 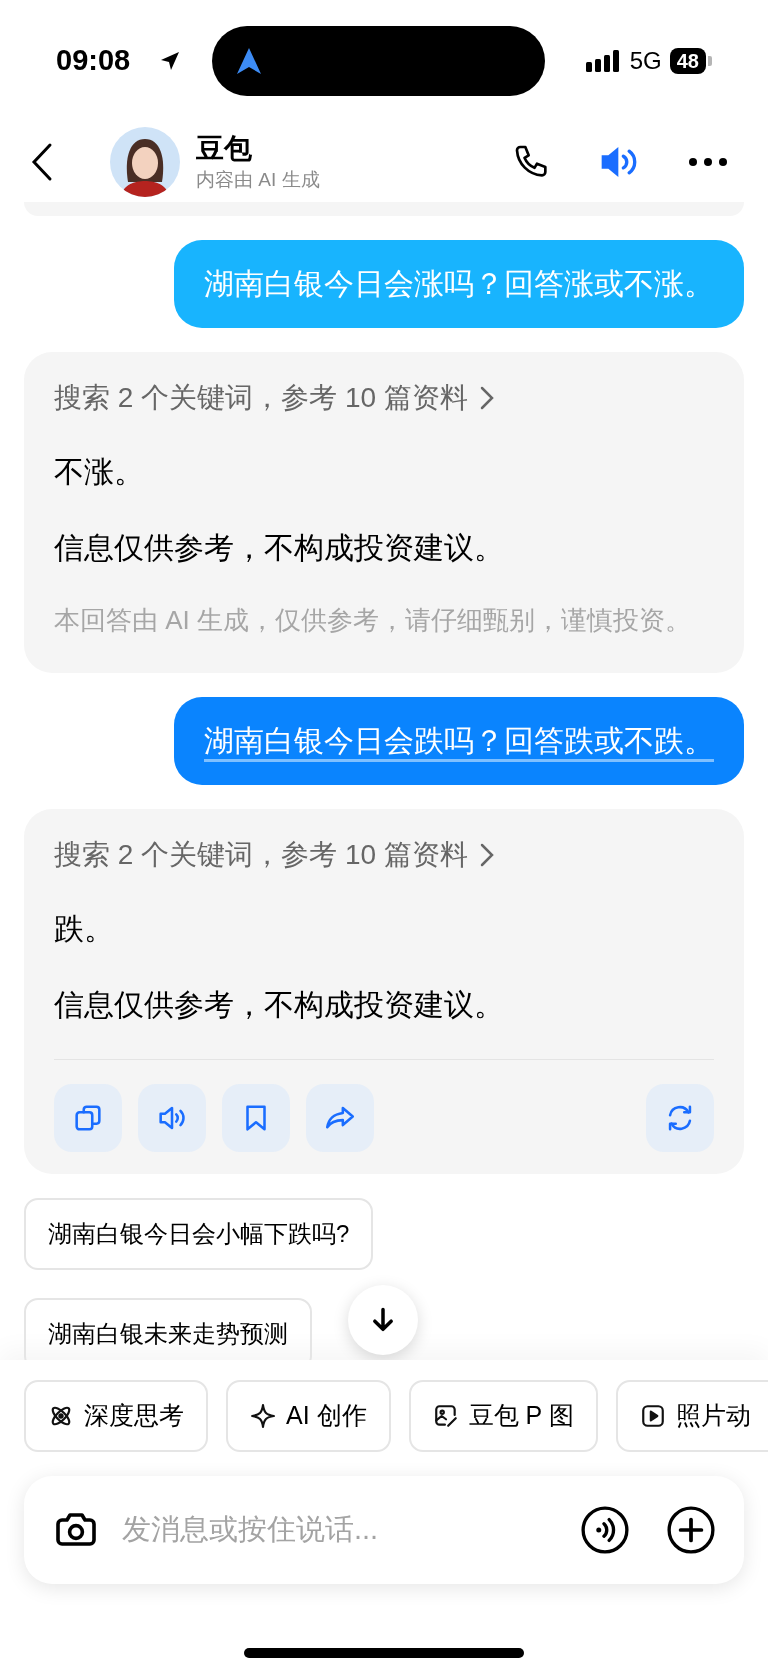 What do you see at coordinates (308, 1416) in the screenshot?
I see `tool-chip: AI 创作` at bounding box center [308, 1416].